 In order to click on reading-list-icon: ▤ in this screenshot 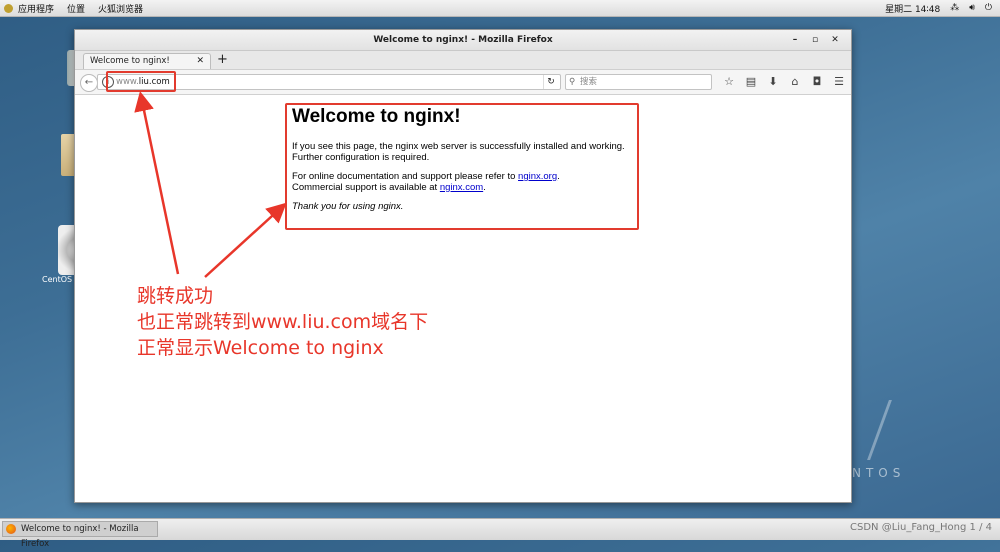, I will do `click(751, 82)`.